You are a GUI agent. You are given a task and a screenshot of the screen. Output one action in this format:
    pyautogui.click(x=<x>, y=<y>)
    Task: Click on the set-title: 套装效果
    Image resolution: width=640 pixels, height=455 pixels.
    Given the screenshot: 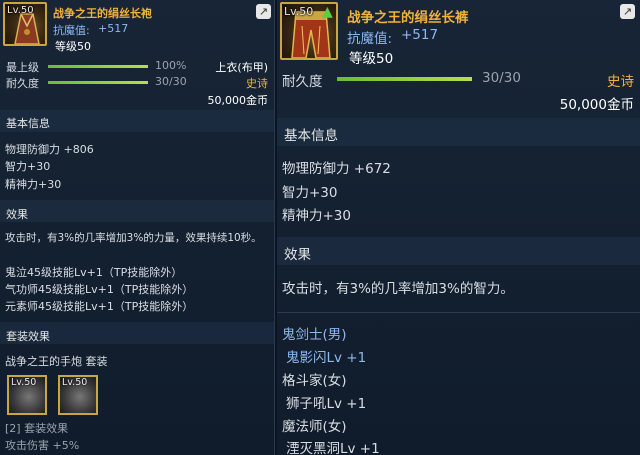 What is the action you would take?
    pyautogui.click(x=28, y=336)
    